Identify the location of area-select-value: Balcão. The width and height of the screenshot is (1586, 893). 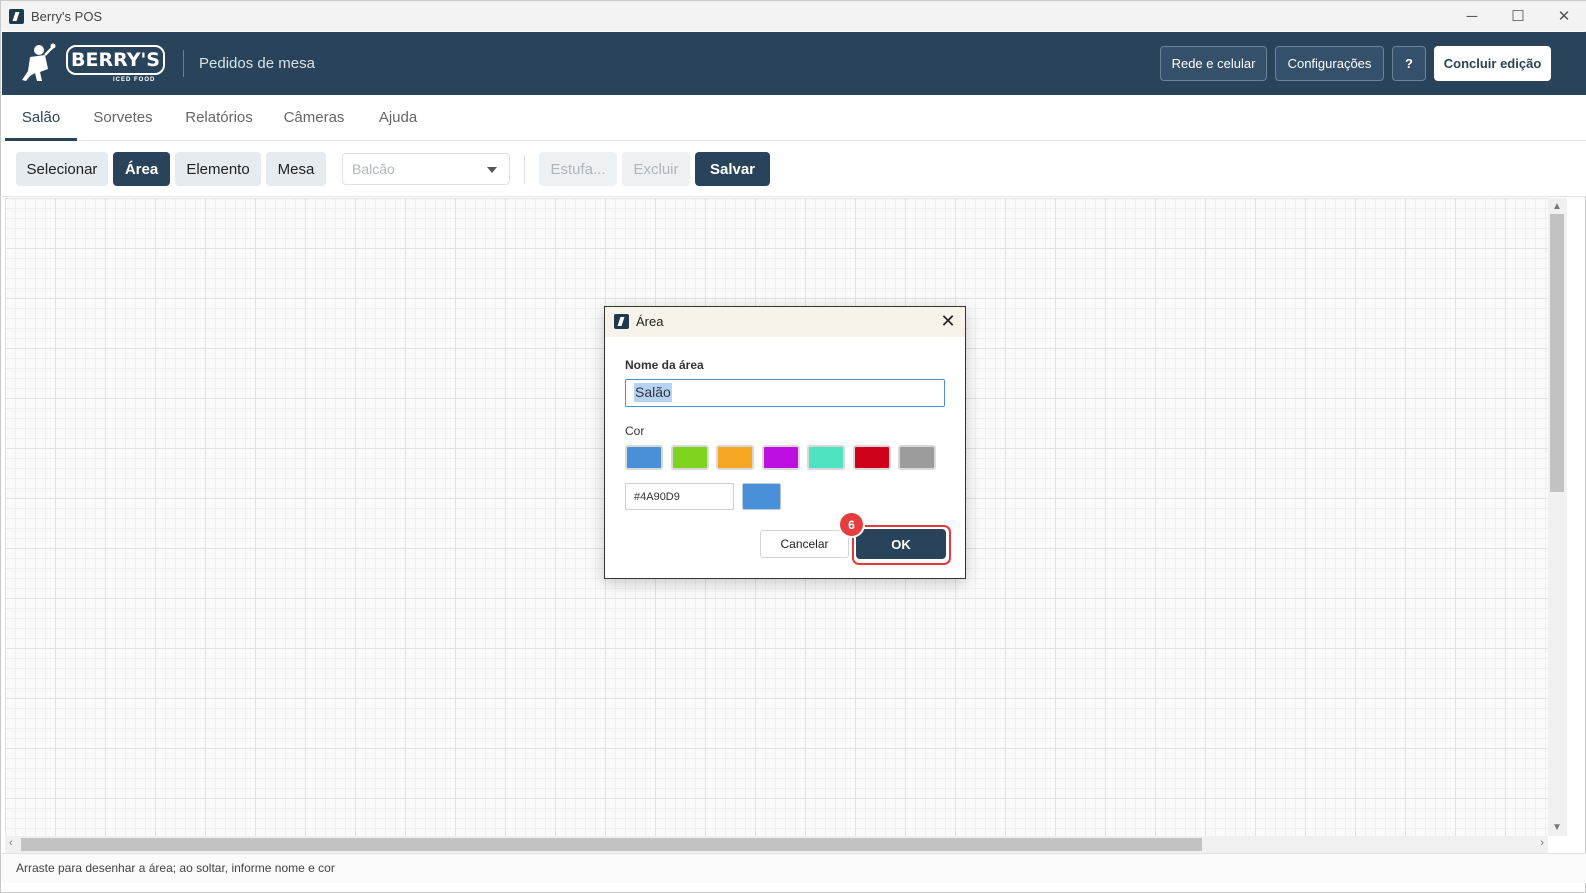
(373, 169).